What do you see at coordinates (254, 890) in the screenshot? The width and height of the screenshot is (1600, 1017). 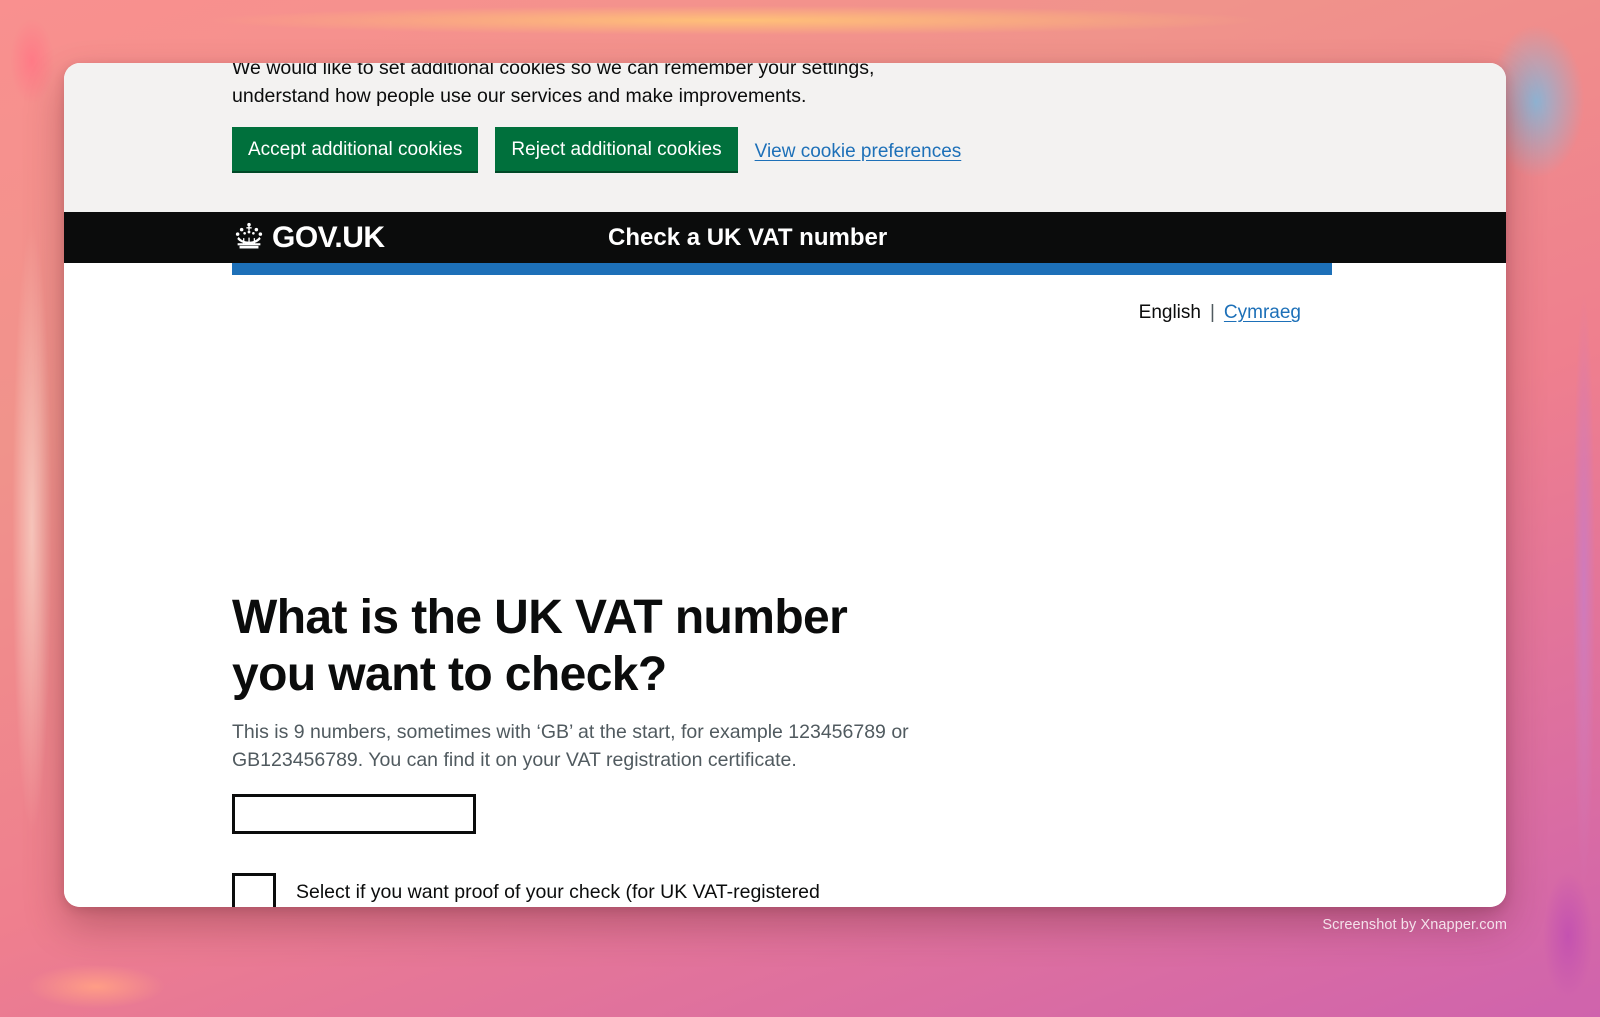 I see `proof-of-check-checkbox` at bounding box center [254, 890].